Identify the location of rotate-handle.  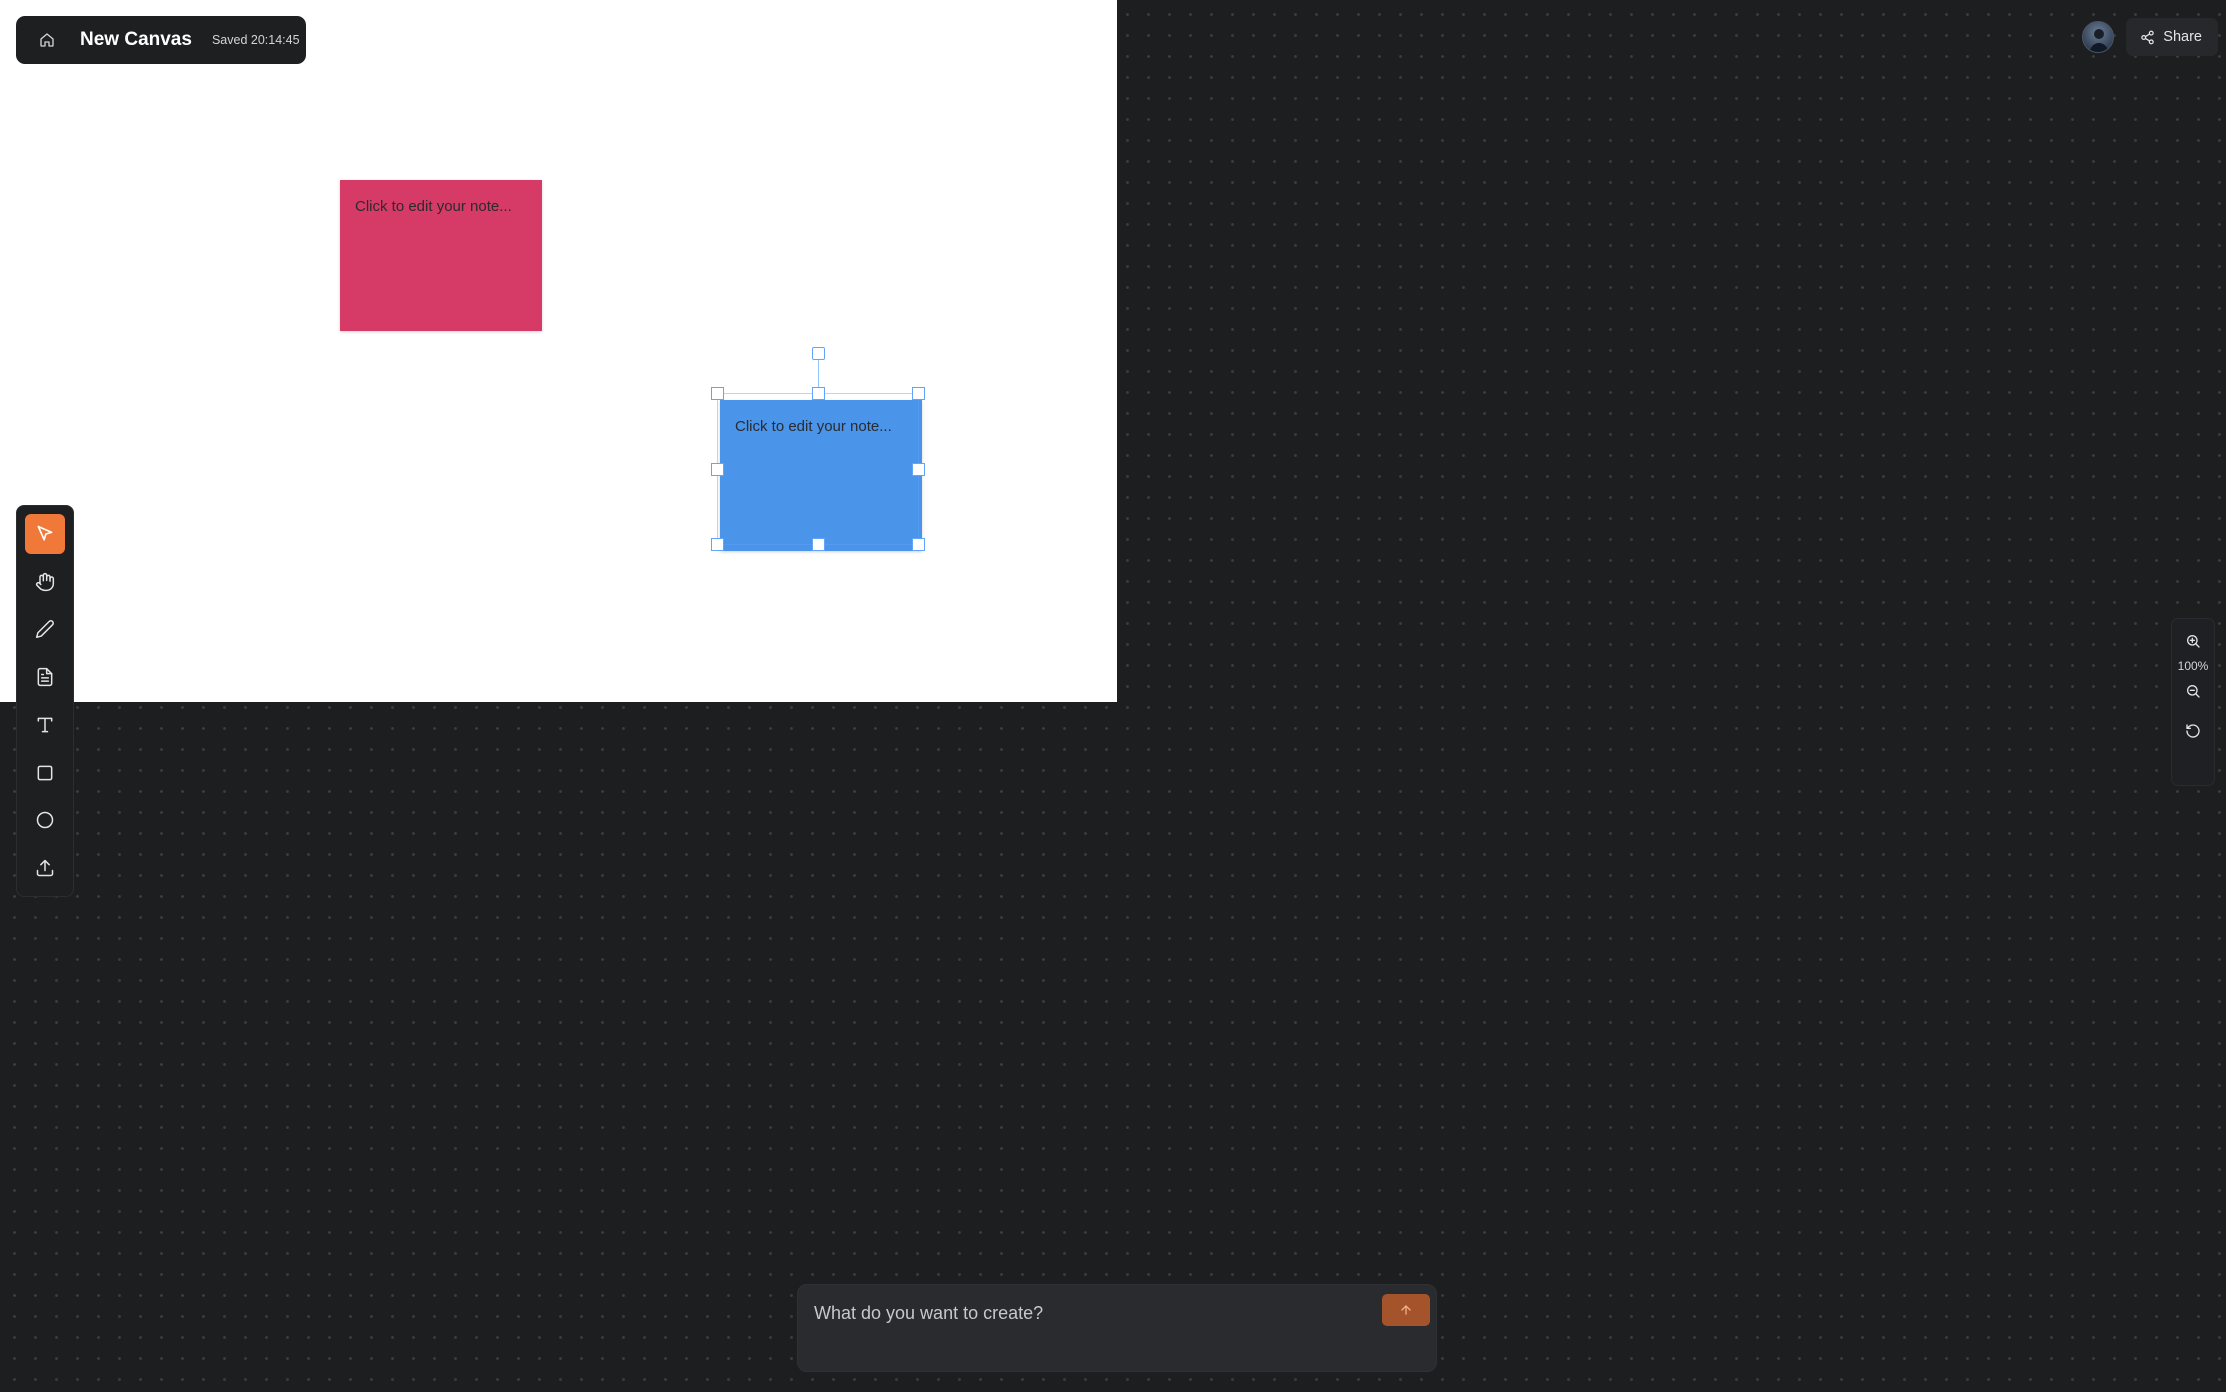
(818, 353).